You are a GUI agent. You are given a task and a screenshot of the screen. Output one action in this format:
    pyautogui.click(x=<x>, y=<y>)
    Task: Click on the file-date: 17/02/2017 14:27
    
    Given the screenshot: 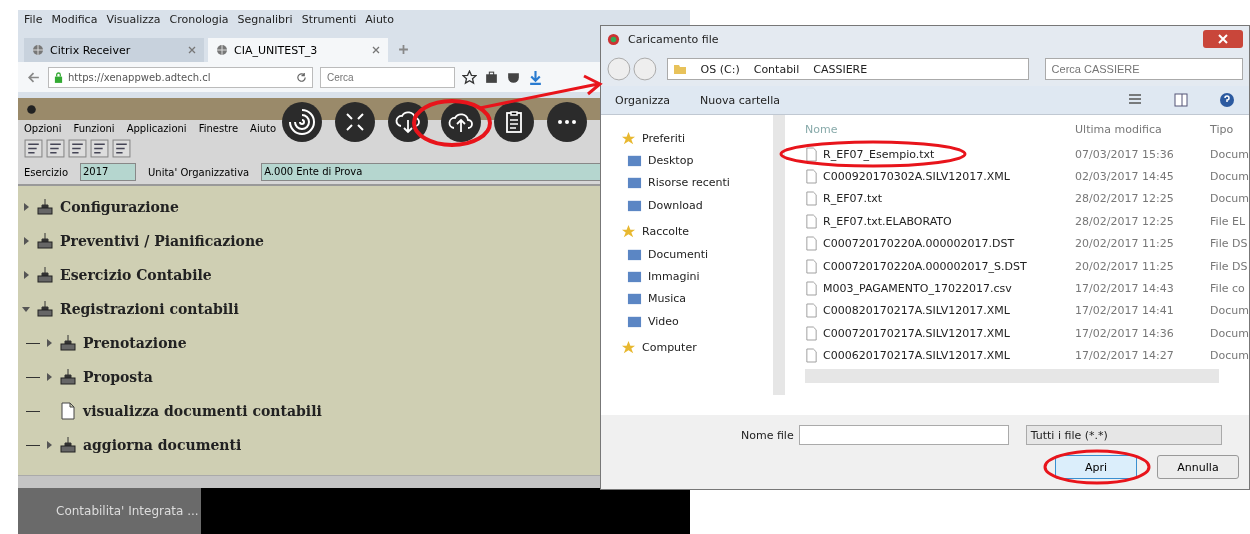 What is the action you would take?
    pyautogui.click(x=1125, y=356)
    